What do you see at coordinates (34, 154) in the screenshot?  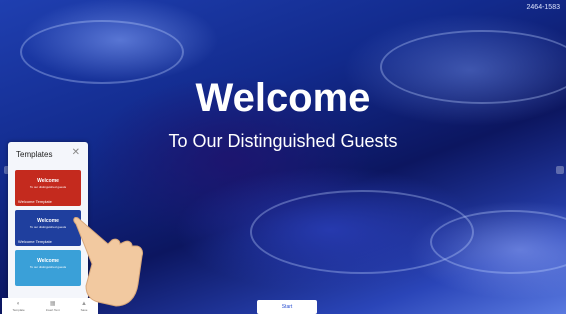 I see `panel-title: Templates` at bounding box center [34, 154].